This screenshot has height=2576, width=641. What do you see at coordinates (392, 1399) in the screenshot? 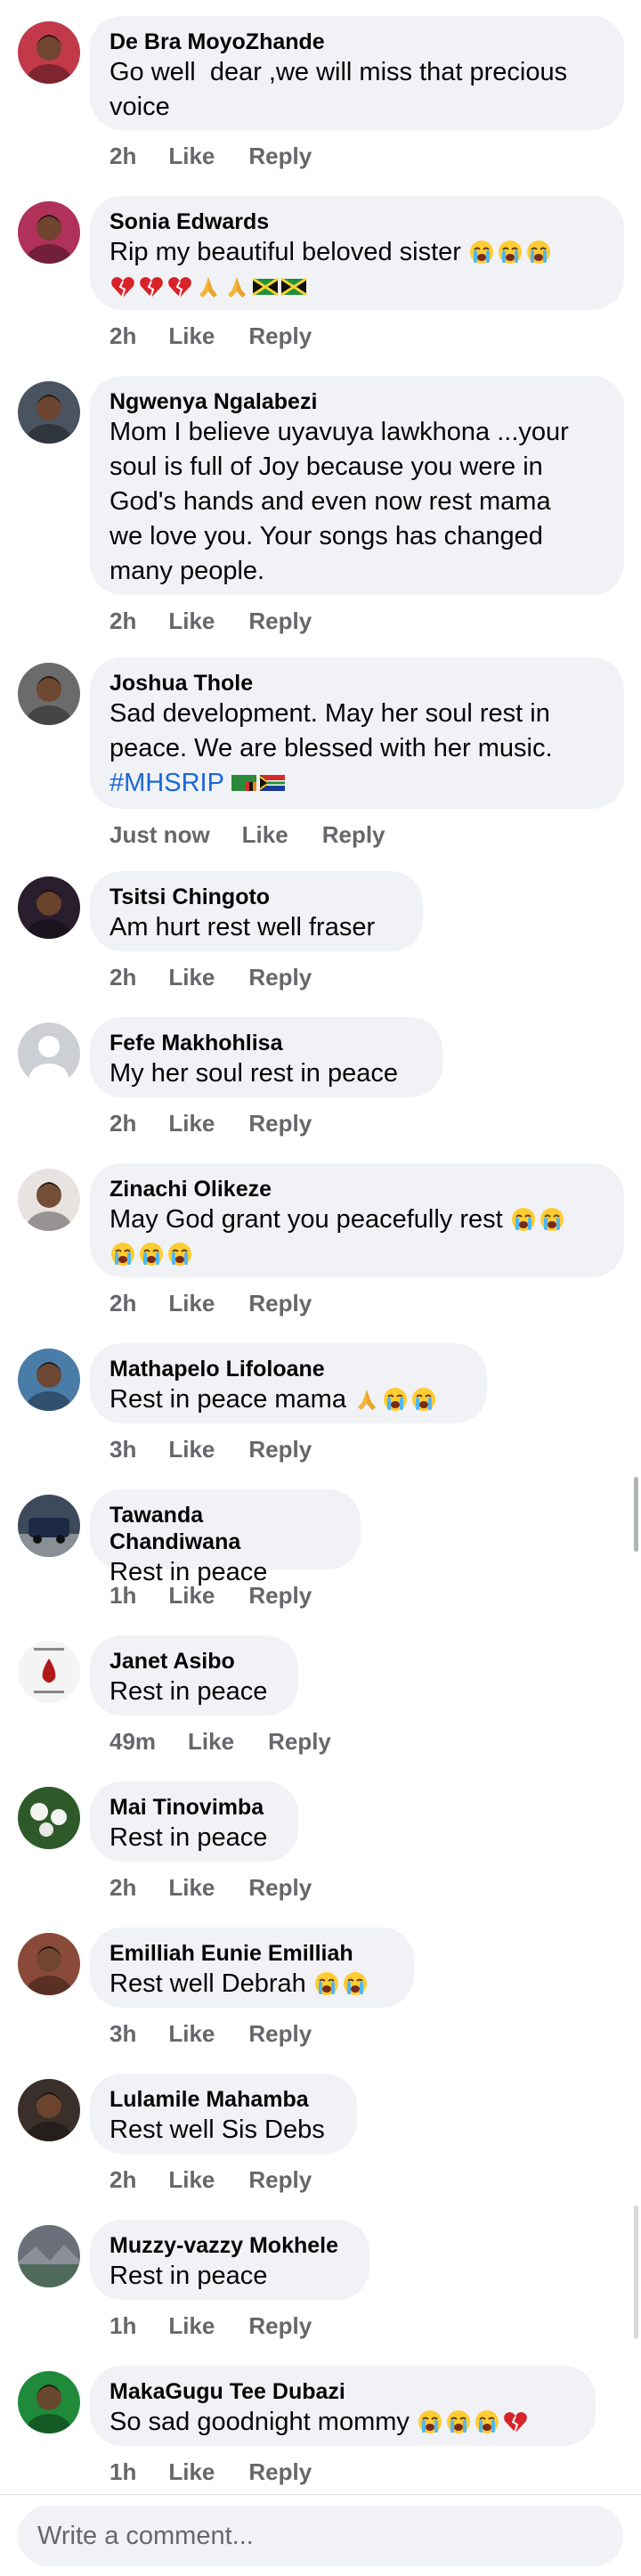
I see `emoji-group` at bounding box center [392, 1399].